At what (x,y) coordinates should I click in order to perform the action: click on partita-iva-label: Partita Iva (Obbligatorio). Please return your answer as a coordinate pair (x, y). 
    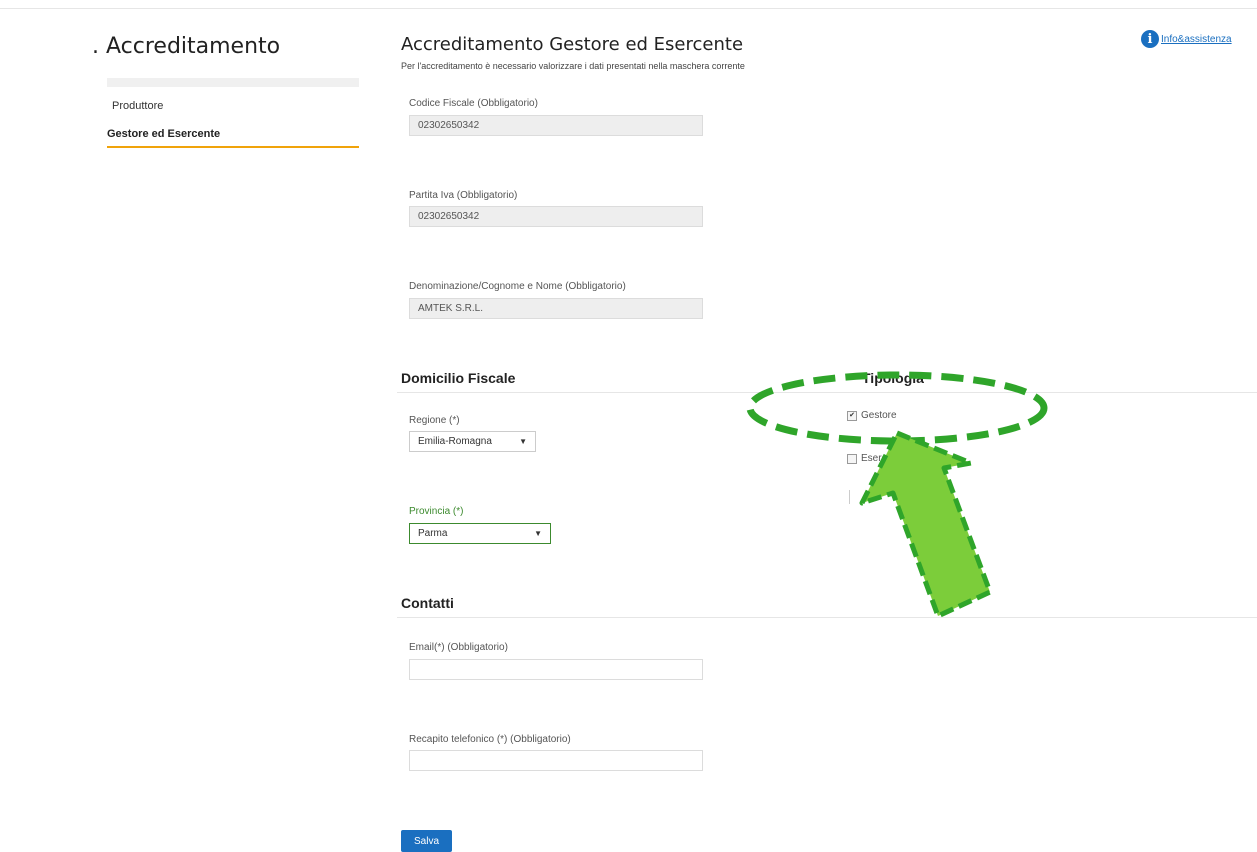
    Looking at the image, I should click on (463, 195).